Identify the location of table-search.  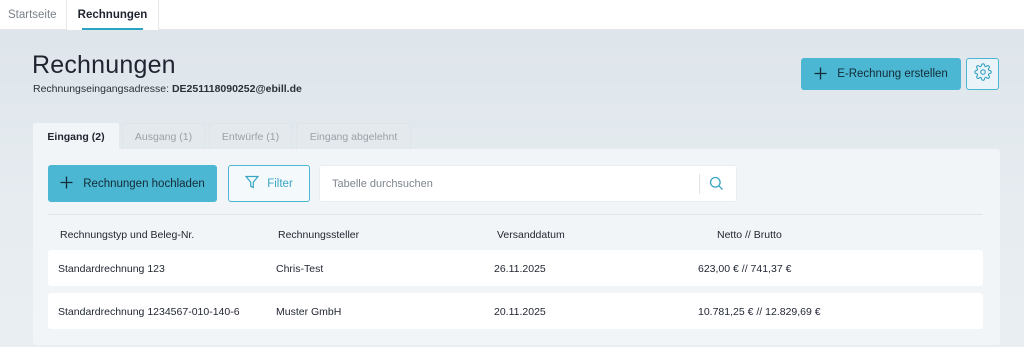
(528, 183).